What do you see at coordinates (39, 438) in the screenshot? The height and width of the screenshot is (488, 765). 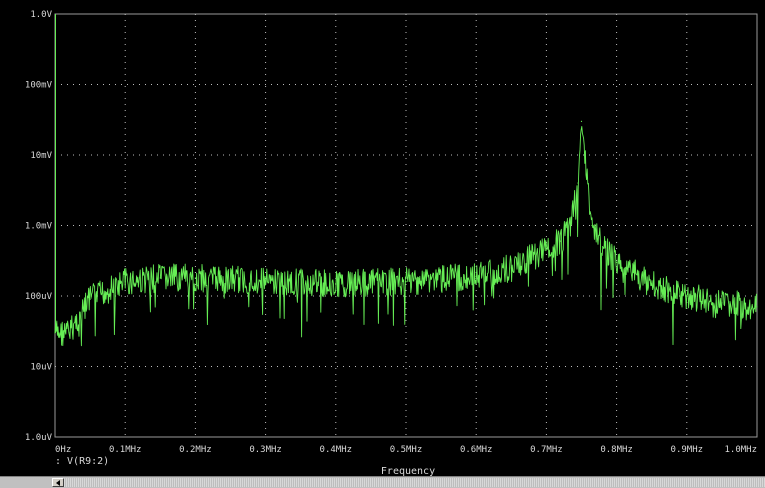 I see `y-tick-label: 1.0uV` at bounding box center [39, 438].